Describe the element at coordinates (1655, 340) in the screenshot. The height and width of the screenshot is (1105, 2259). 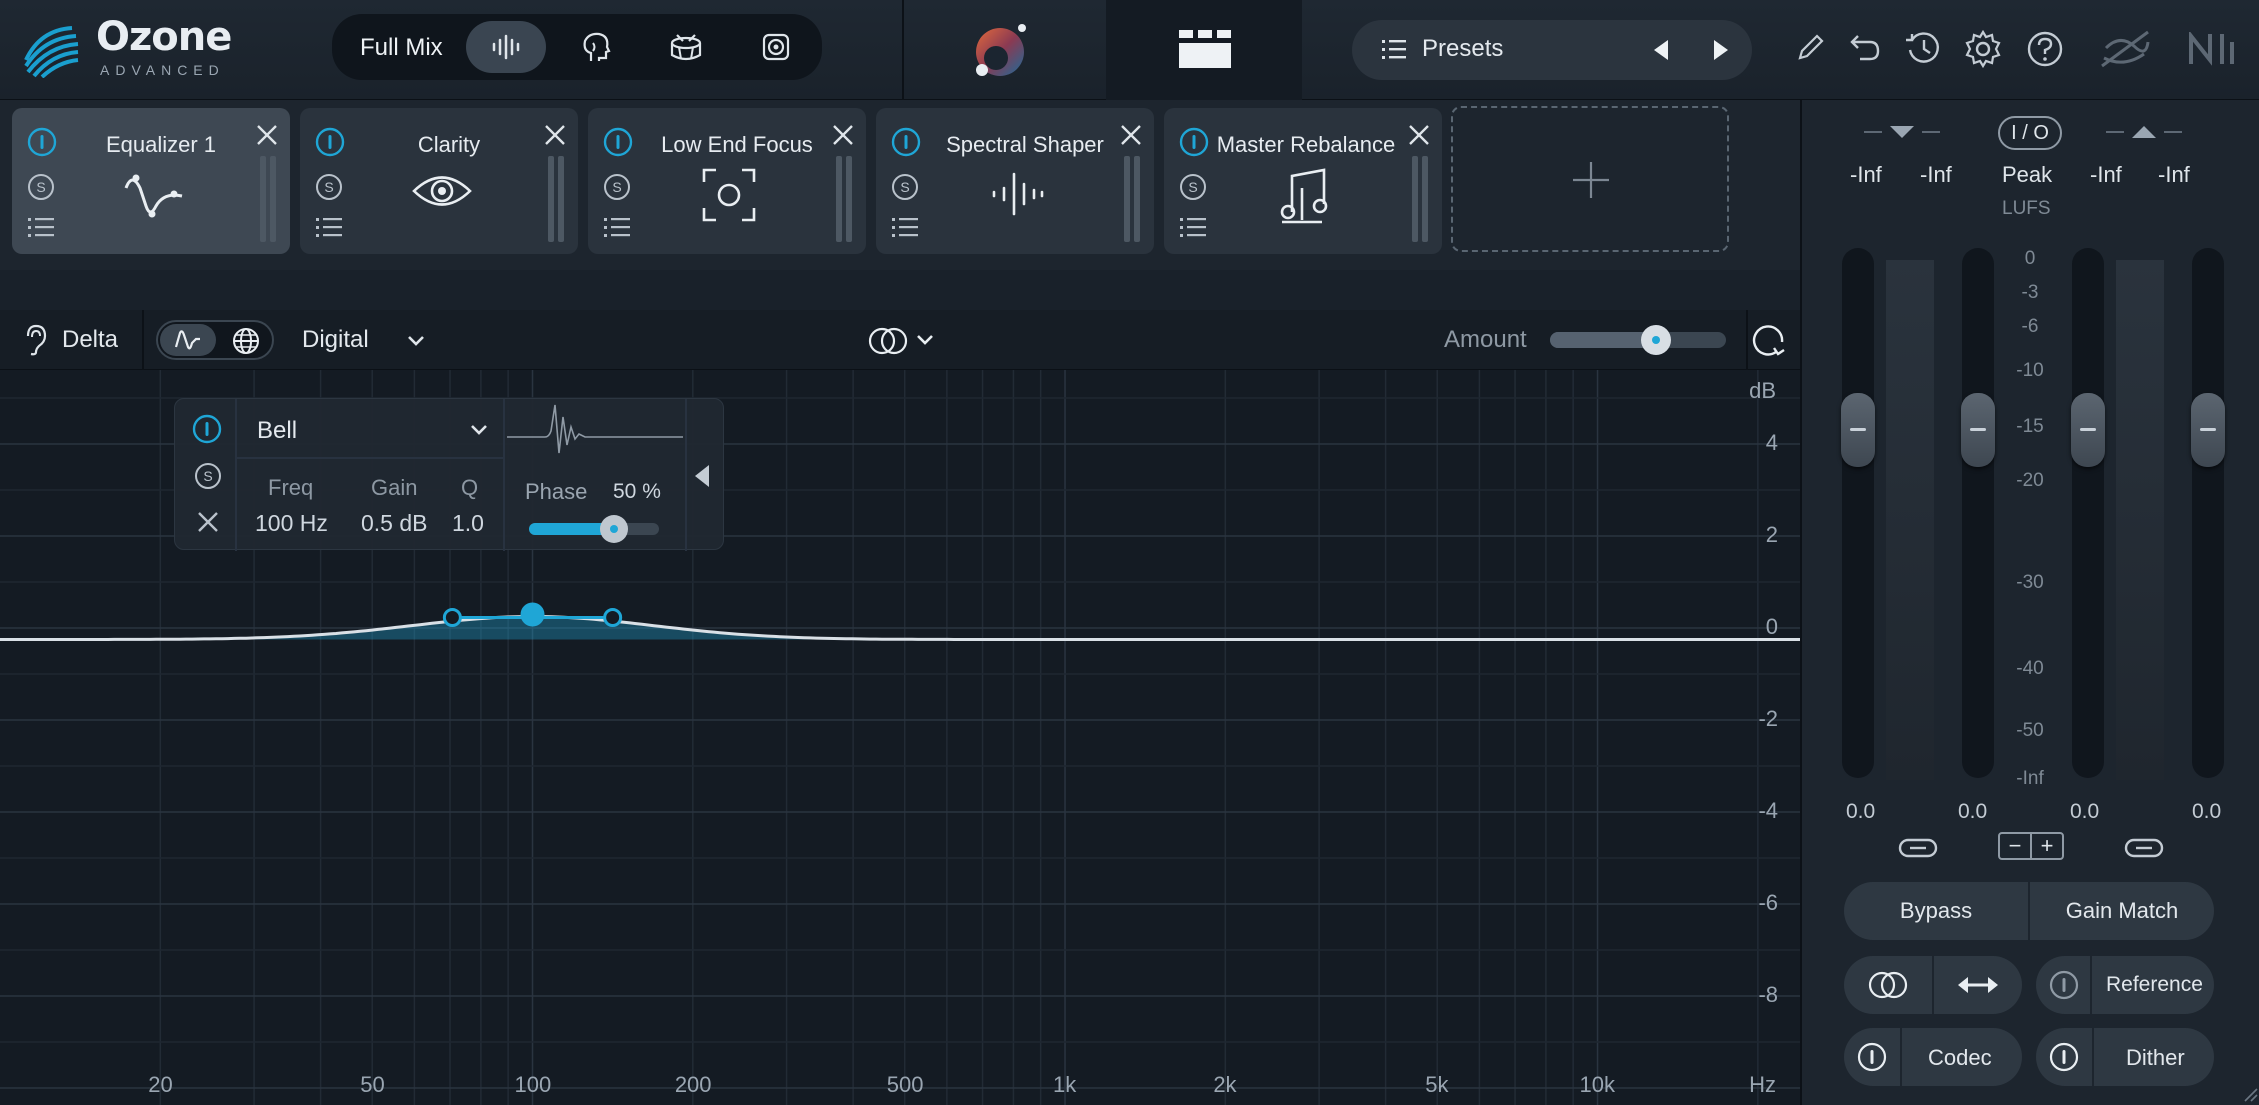
I see `amount-slider-handle` at that location.